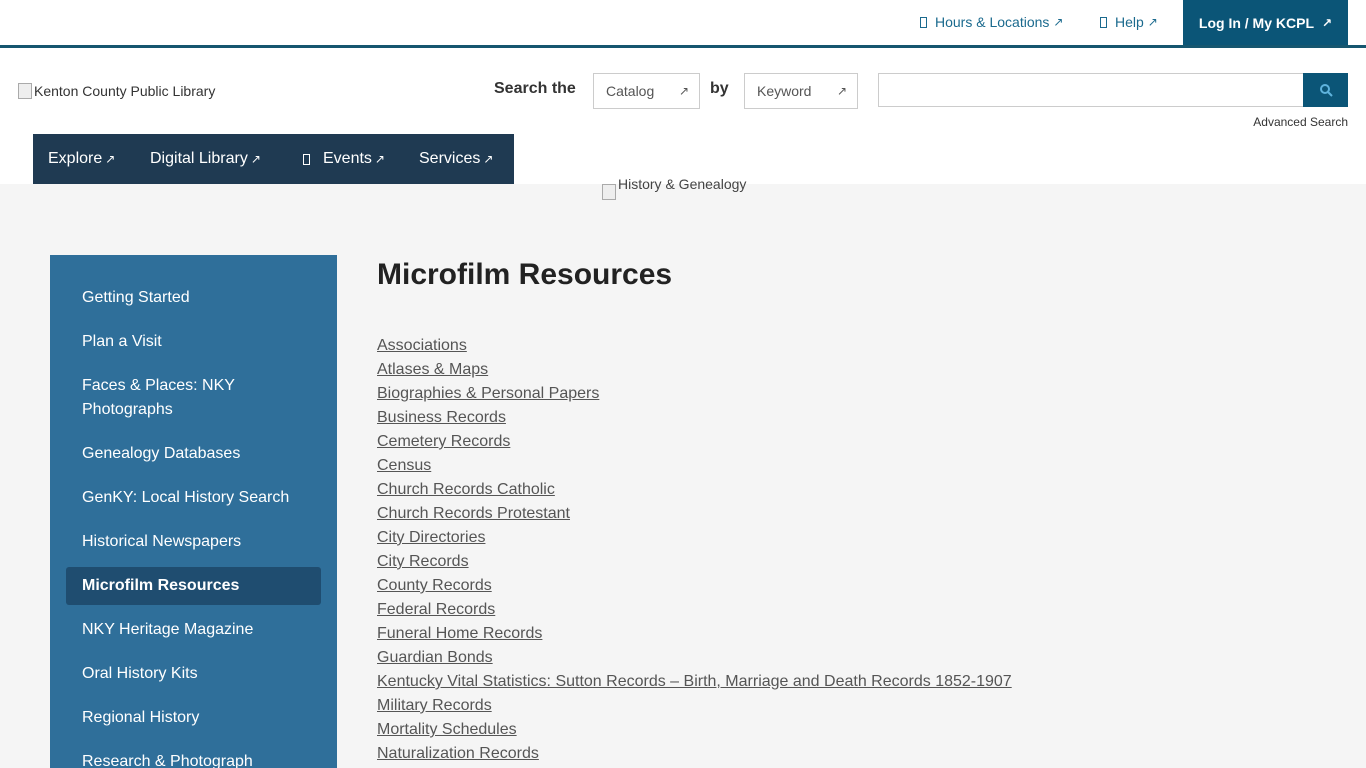 The image size is (1366, 768). I want to click on login-button: Log In / My KCPL ↗, so click(1265, 22).